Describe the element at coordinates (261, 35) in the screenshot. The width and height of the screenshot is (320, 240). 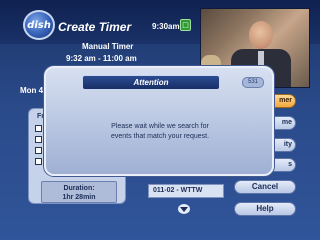
I see `video-person-head` at that location.